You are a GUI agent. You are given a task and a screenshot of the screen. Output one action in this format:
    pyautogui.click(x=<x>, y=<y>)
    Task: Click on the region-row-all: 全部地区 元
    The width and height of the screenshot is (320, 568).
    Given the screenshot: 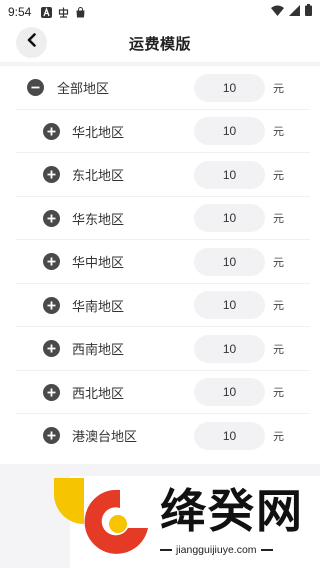 What is the action you would take?
    pyautogui.click(x=160, y=88)
    